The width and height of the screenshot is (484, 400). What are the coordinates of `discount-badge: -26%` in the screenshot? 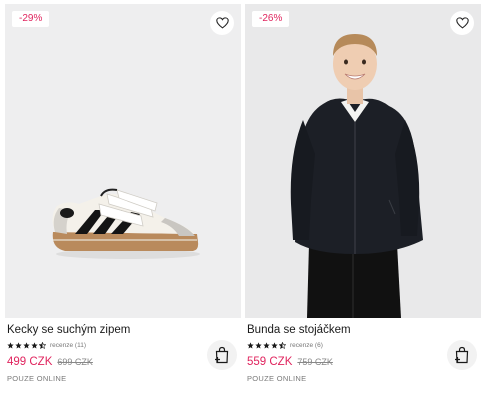 It's located at (271, 19).